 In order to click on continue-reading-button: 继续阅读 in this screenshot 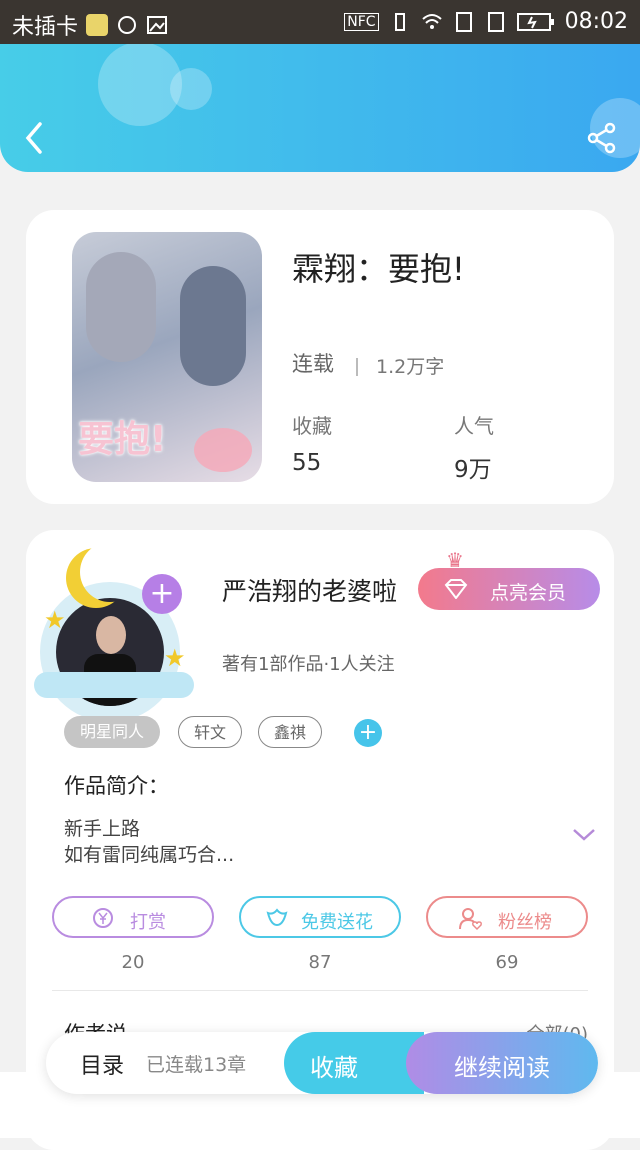, I will do `click(502, 1063)`.